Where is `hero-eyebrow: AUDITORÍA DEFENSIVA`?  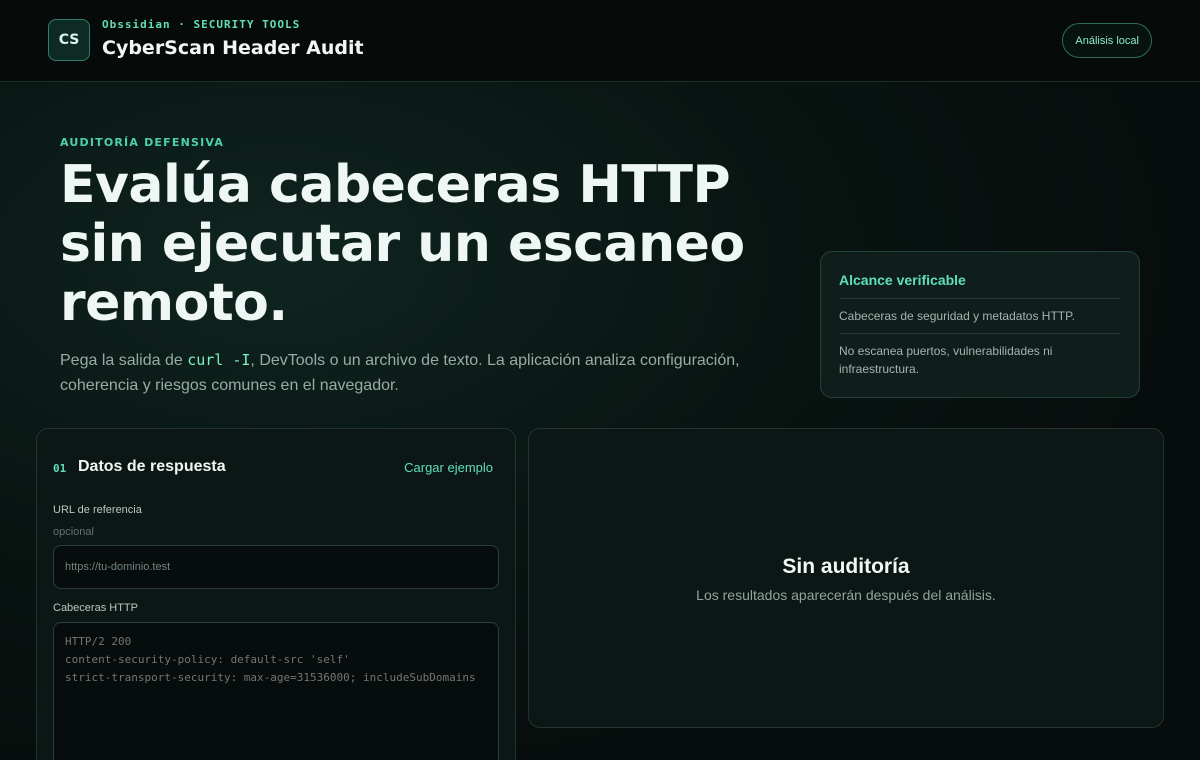 hero-eyebrow: AUDITORÍA DEFENSIVA is located at coordinates (142, 142).